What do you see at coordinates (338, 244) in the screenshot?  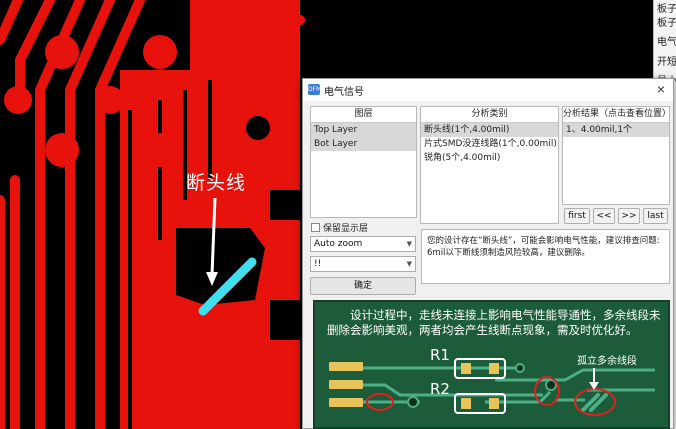 I see `zoom-select-value: Auto zoom` at bounding box center [338, 244].